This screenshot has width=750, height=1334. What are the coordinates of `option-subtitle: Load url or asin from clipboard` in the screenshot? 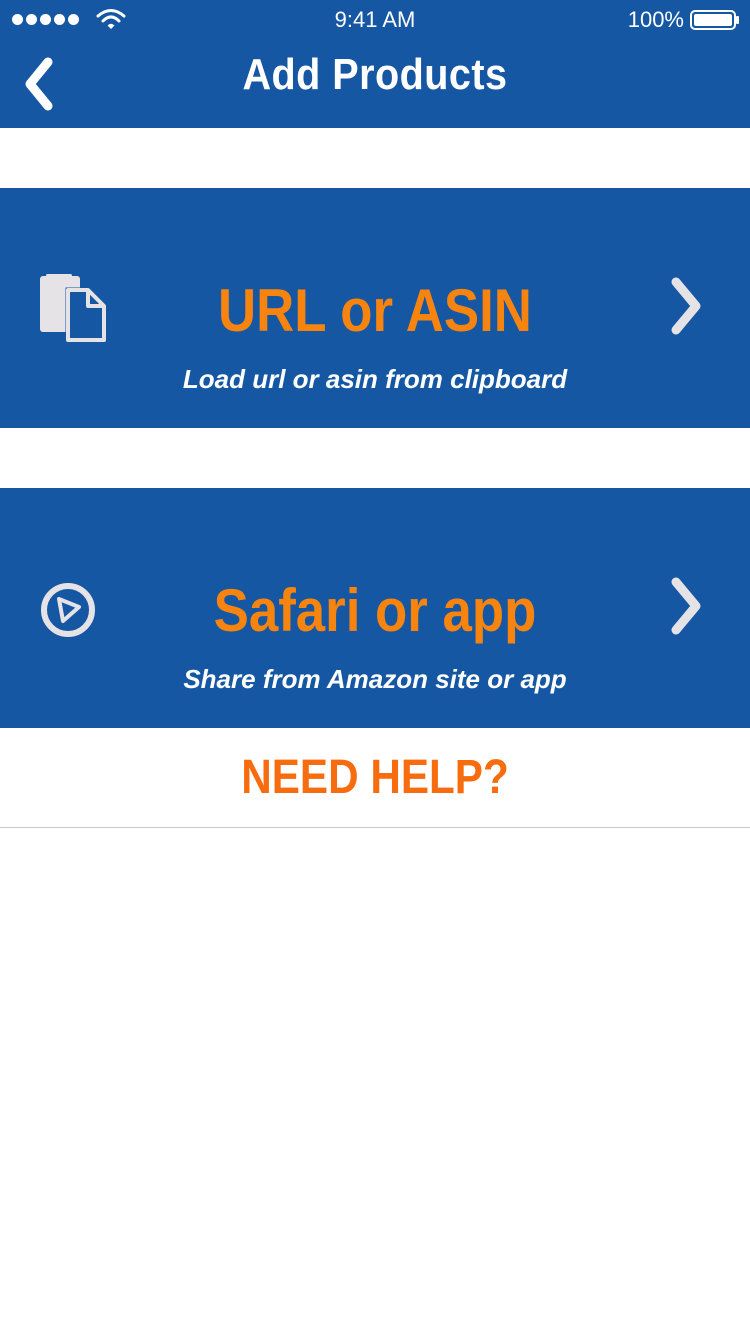 It's located at (375, 379).